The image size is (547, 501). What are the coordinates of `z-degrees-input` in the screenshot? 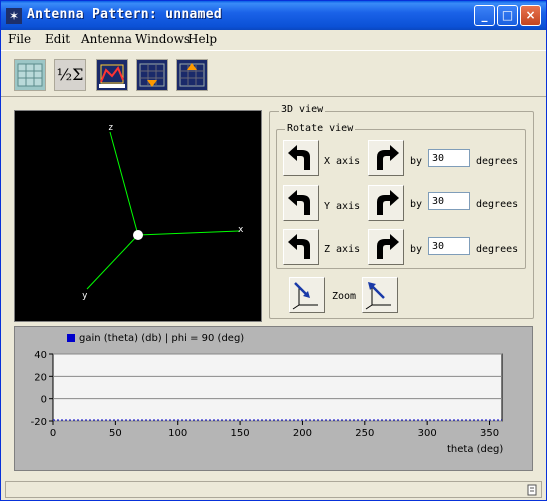 It's located at (449, 246).